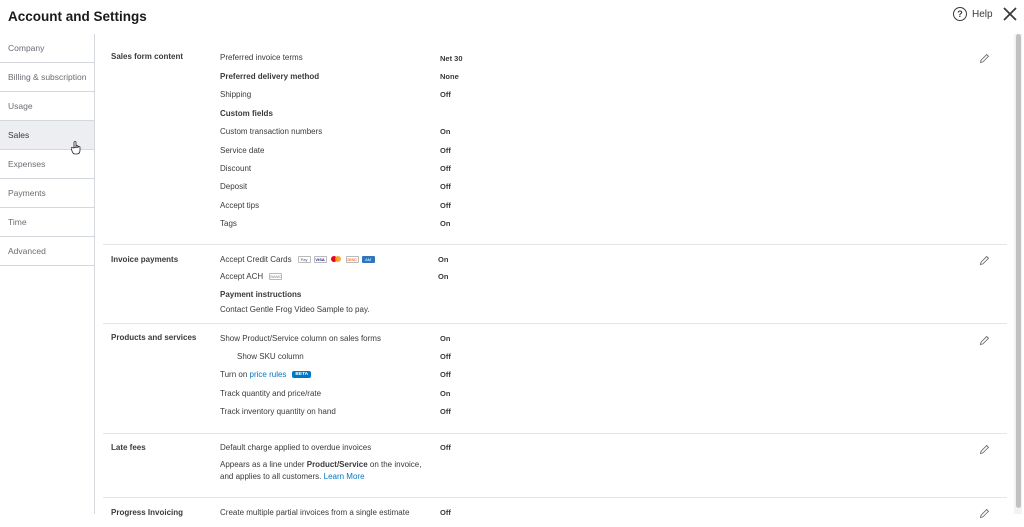 The height and width of the screenshot is (527, 1024). What do you see at coordinates (77, 16) in the screenshot?
I see `page-title: Account and Settings` at bounding box center [77, 16].